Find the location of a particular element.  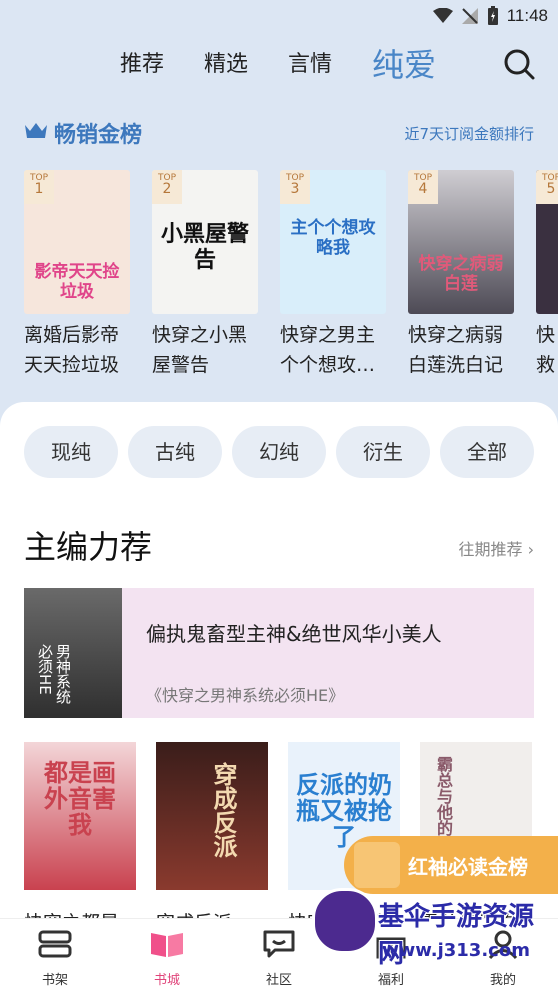

cover-title: 主个个想攻略我 is located at coordinates (333, 238).